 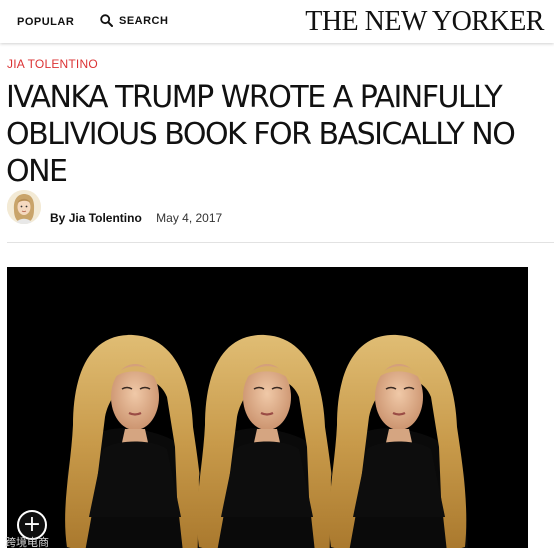 I want to click on avatar, so click(x=24, y=207).